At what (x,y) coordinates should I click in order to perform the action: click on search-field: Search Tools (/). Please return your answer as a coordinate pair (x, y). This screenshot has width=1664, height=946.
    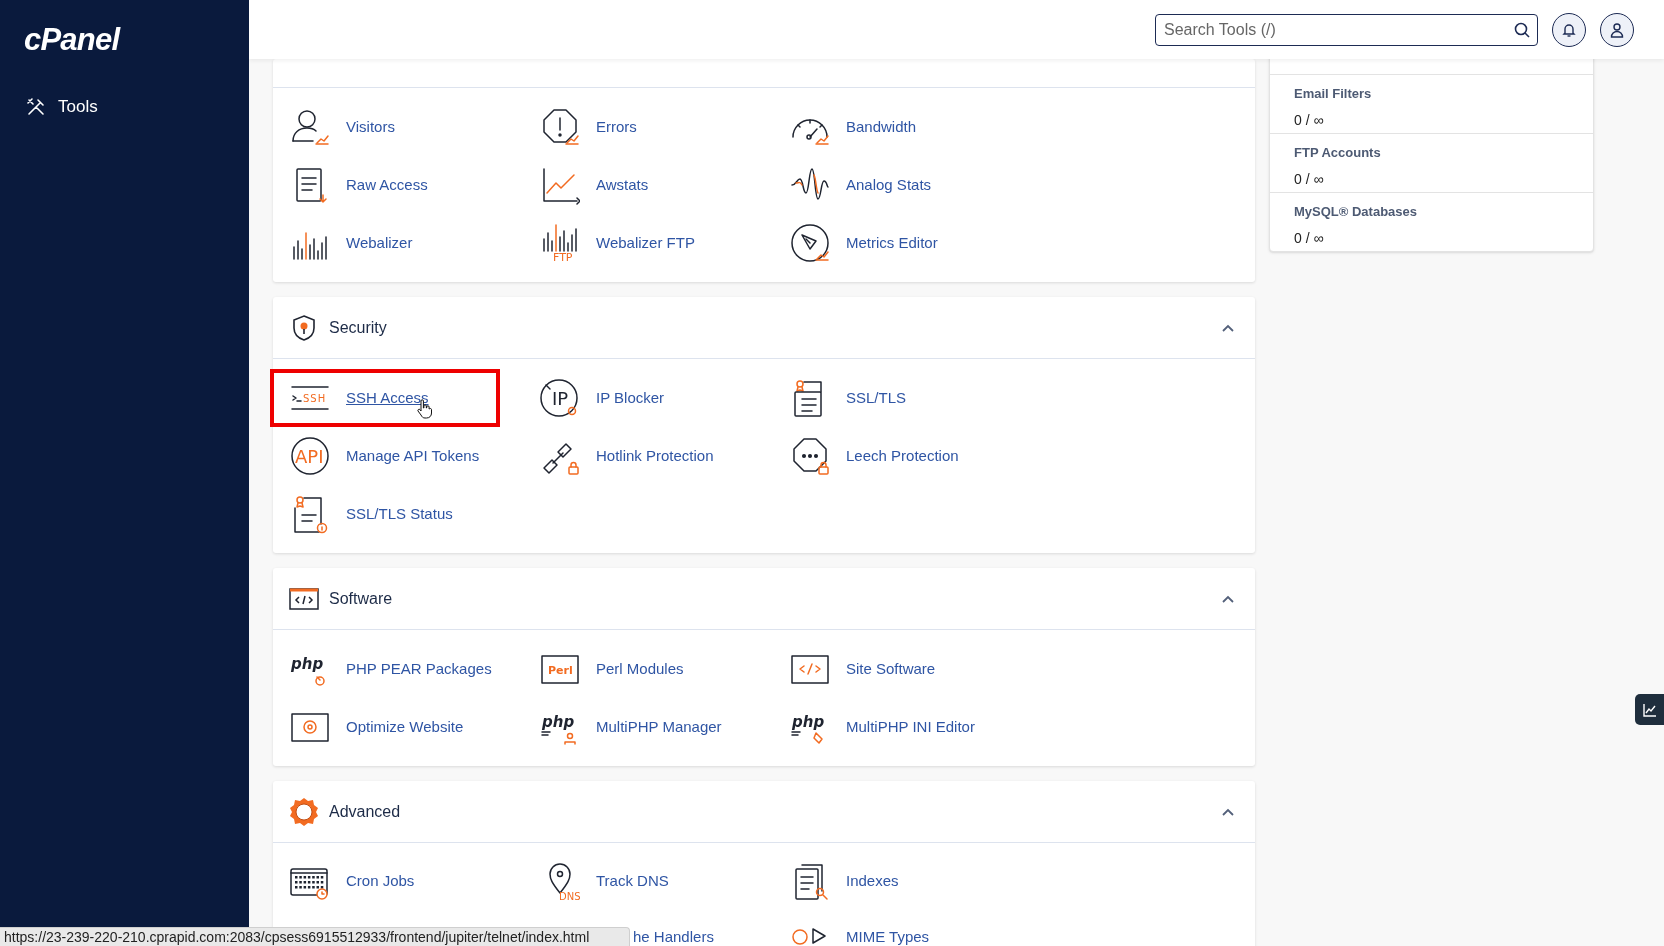
    Looking at the image, I should click on (1346, 29).